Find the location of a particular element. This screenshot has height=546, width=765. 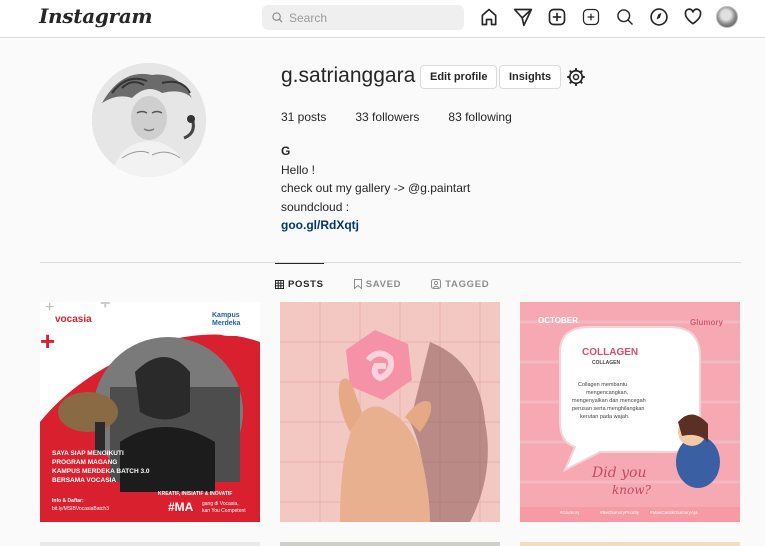

post-body: mengenyalkan dan mencegah is located at coordinates (609, 401).